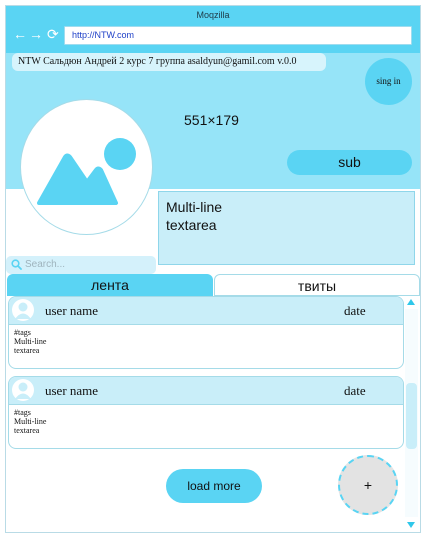 This screenshot has height=539, width=427. Describe the element at coordinates (16, 264) in the screenshot. I see `search-icon` at that location.